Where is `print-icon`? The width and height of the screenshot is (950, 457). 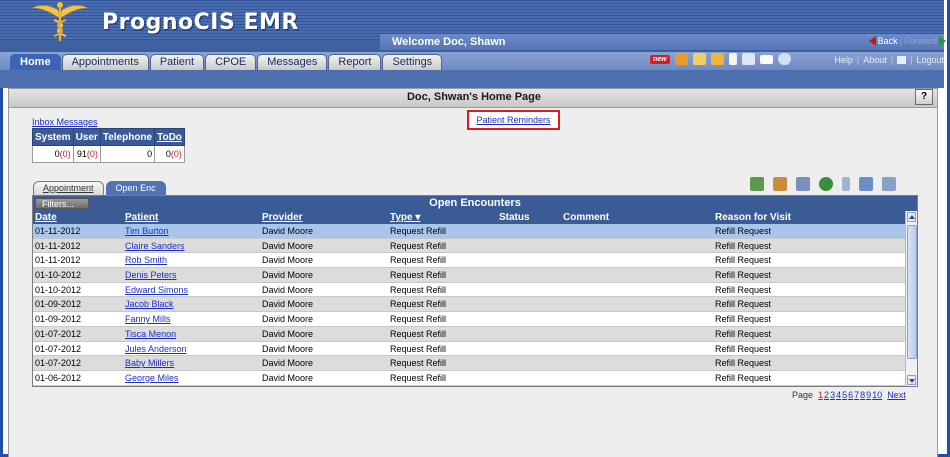 print-icon is located at coordinates (889, 184).